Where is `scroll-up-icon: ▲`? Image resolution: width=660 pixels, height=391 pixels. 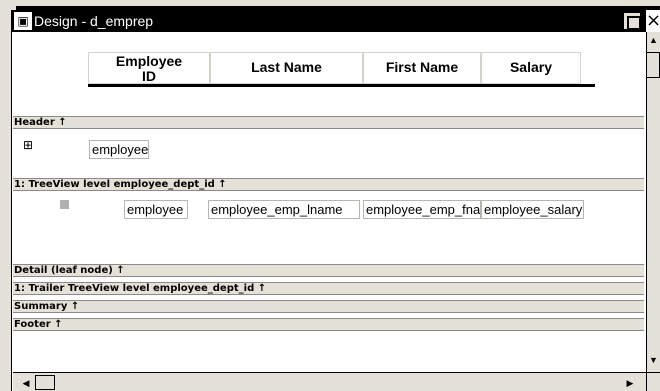
scroll-up-icon: ▲ is located at coordinates (653, 40).